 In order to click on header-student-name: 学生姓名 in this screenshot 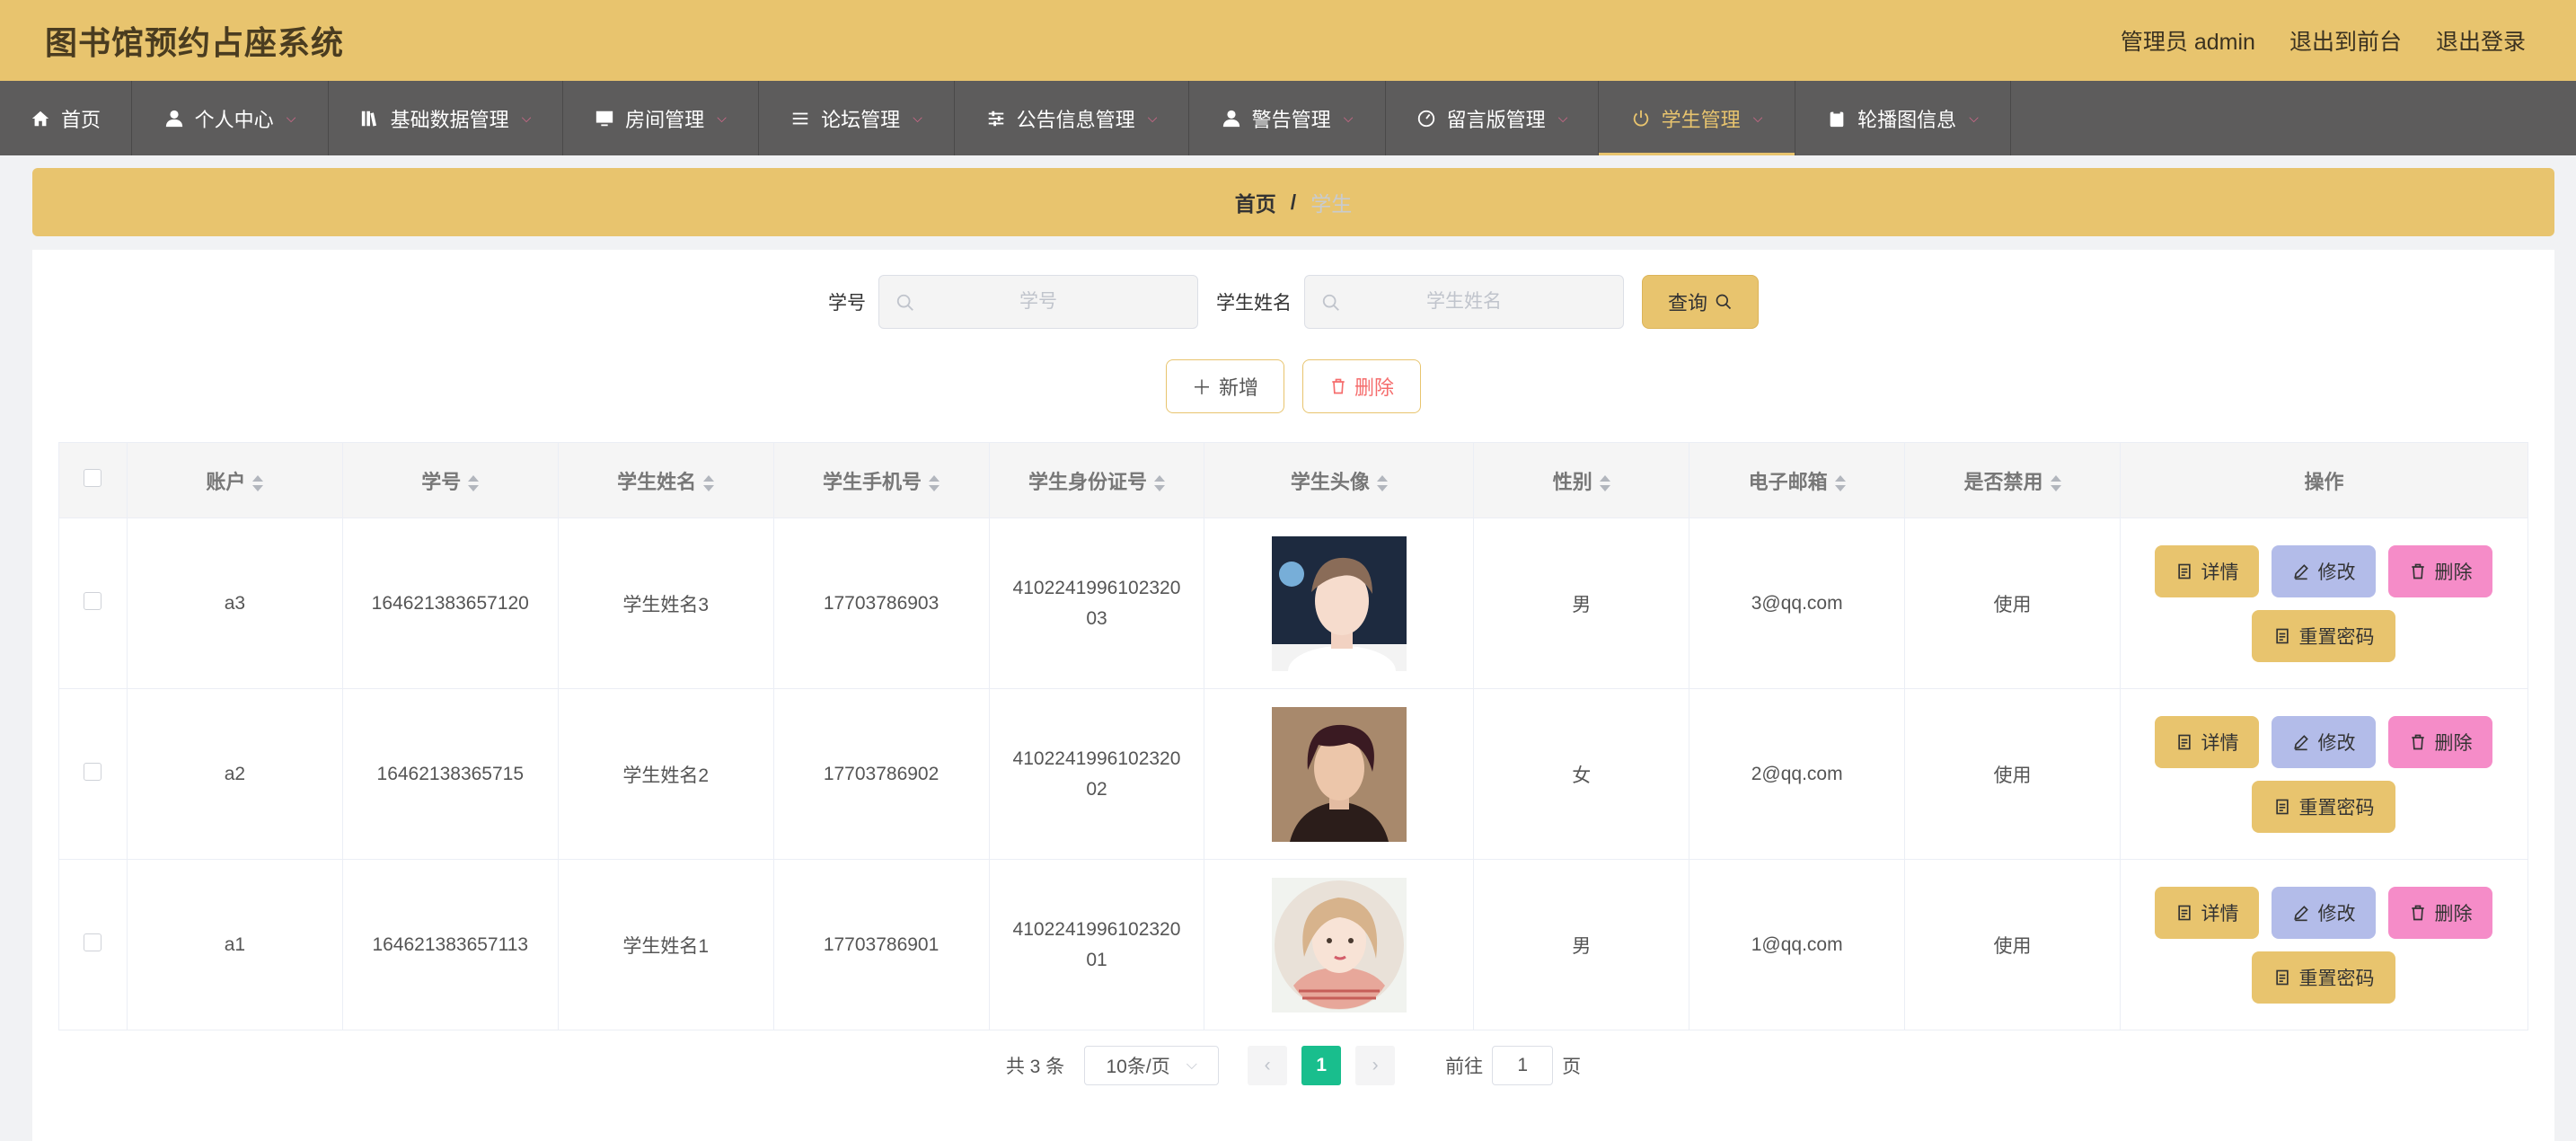, I will do `click(665, 480)`.